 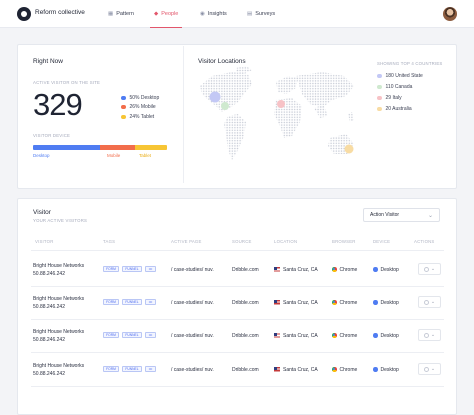 What do you see at coordinates (60, 12) in the screenshot?
I see `brand-name: Reform collective` at bounding box center [60, 12].